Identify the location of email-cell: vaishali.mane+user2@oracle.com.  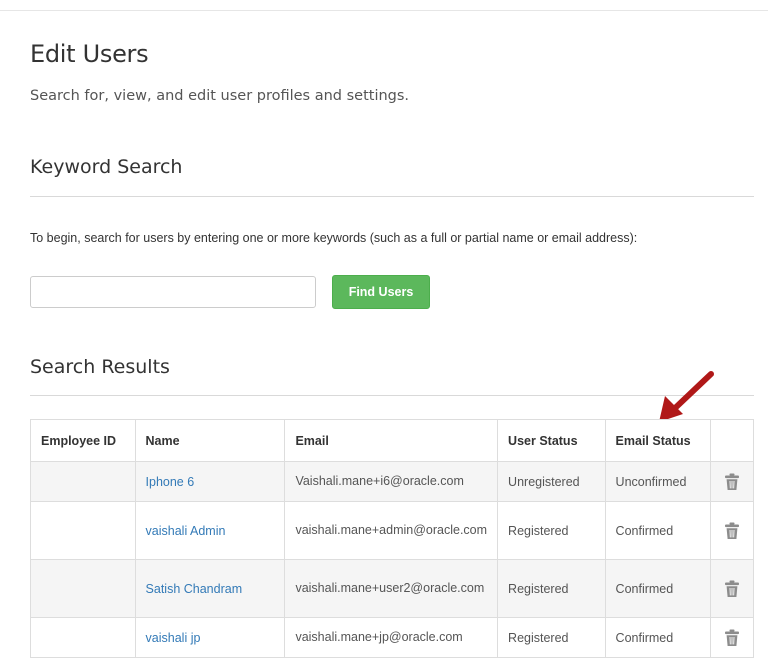
(391, 588).